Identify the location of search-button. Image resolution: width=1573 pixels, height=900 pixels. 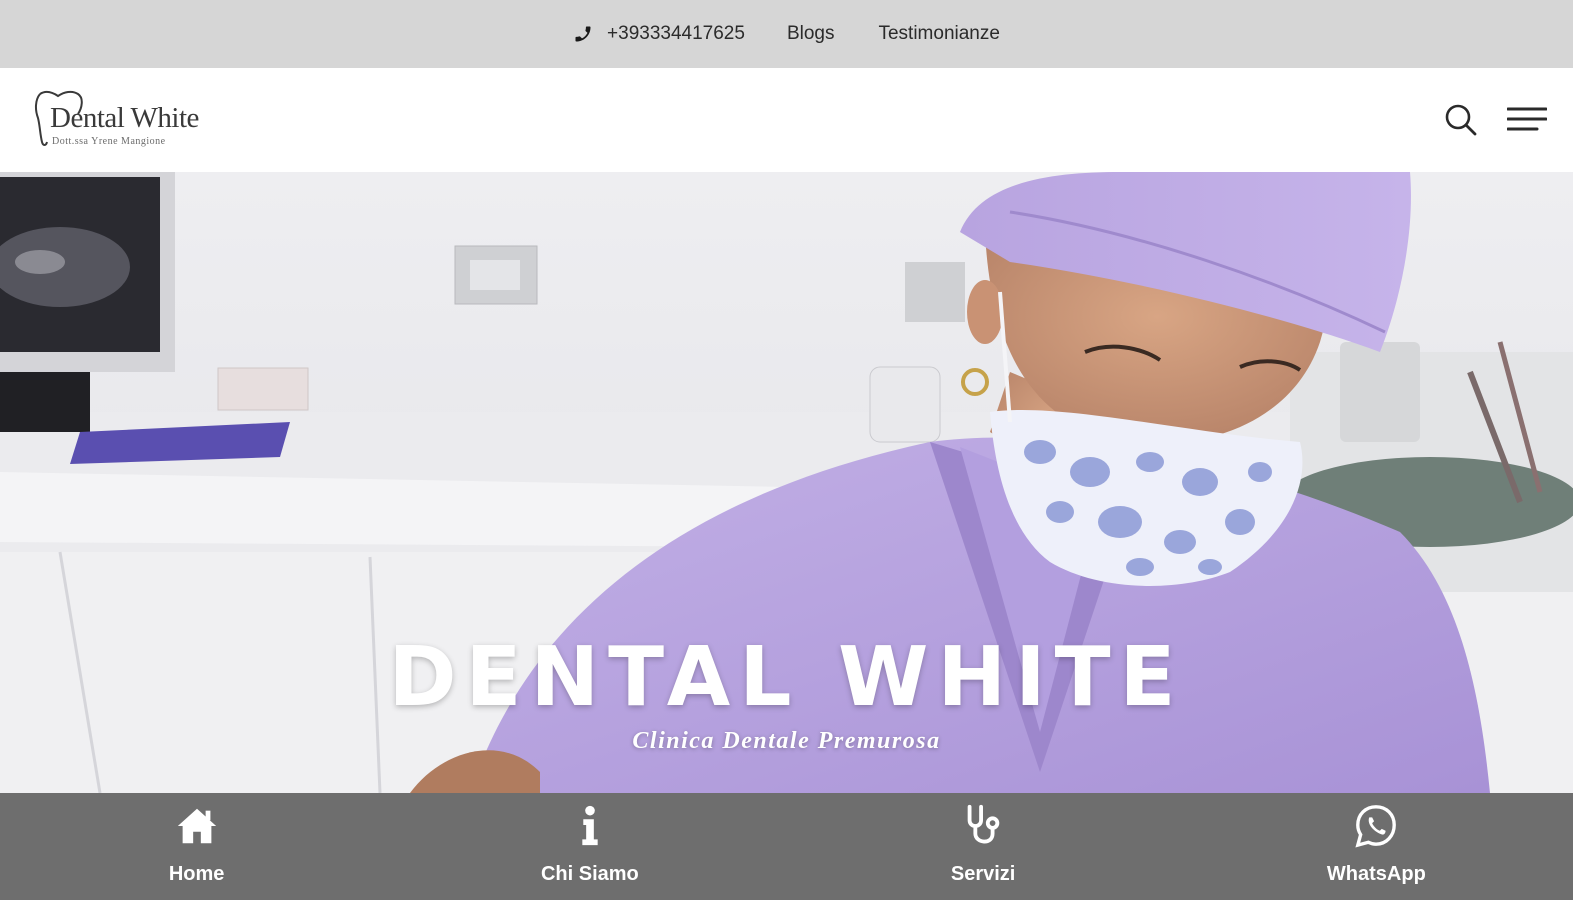
(1461, 120).